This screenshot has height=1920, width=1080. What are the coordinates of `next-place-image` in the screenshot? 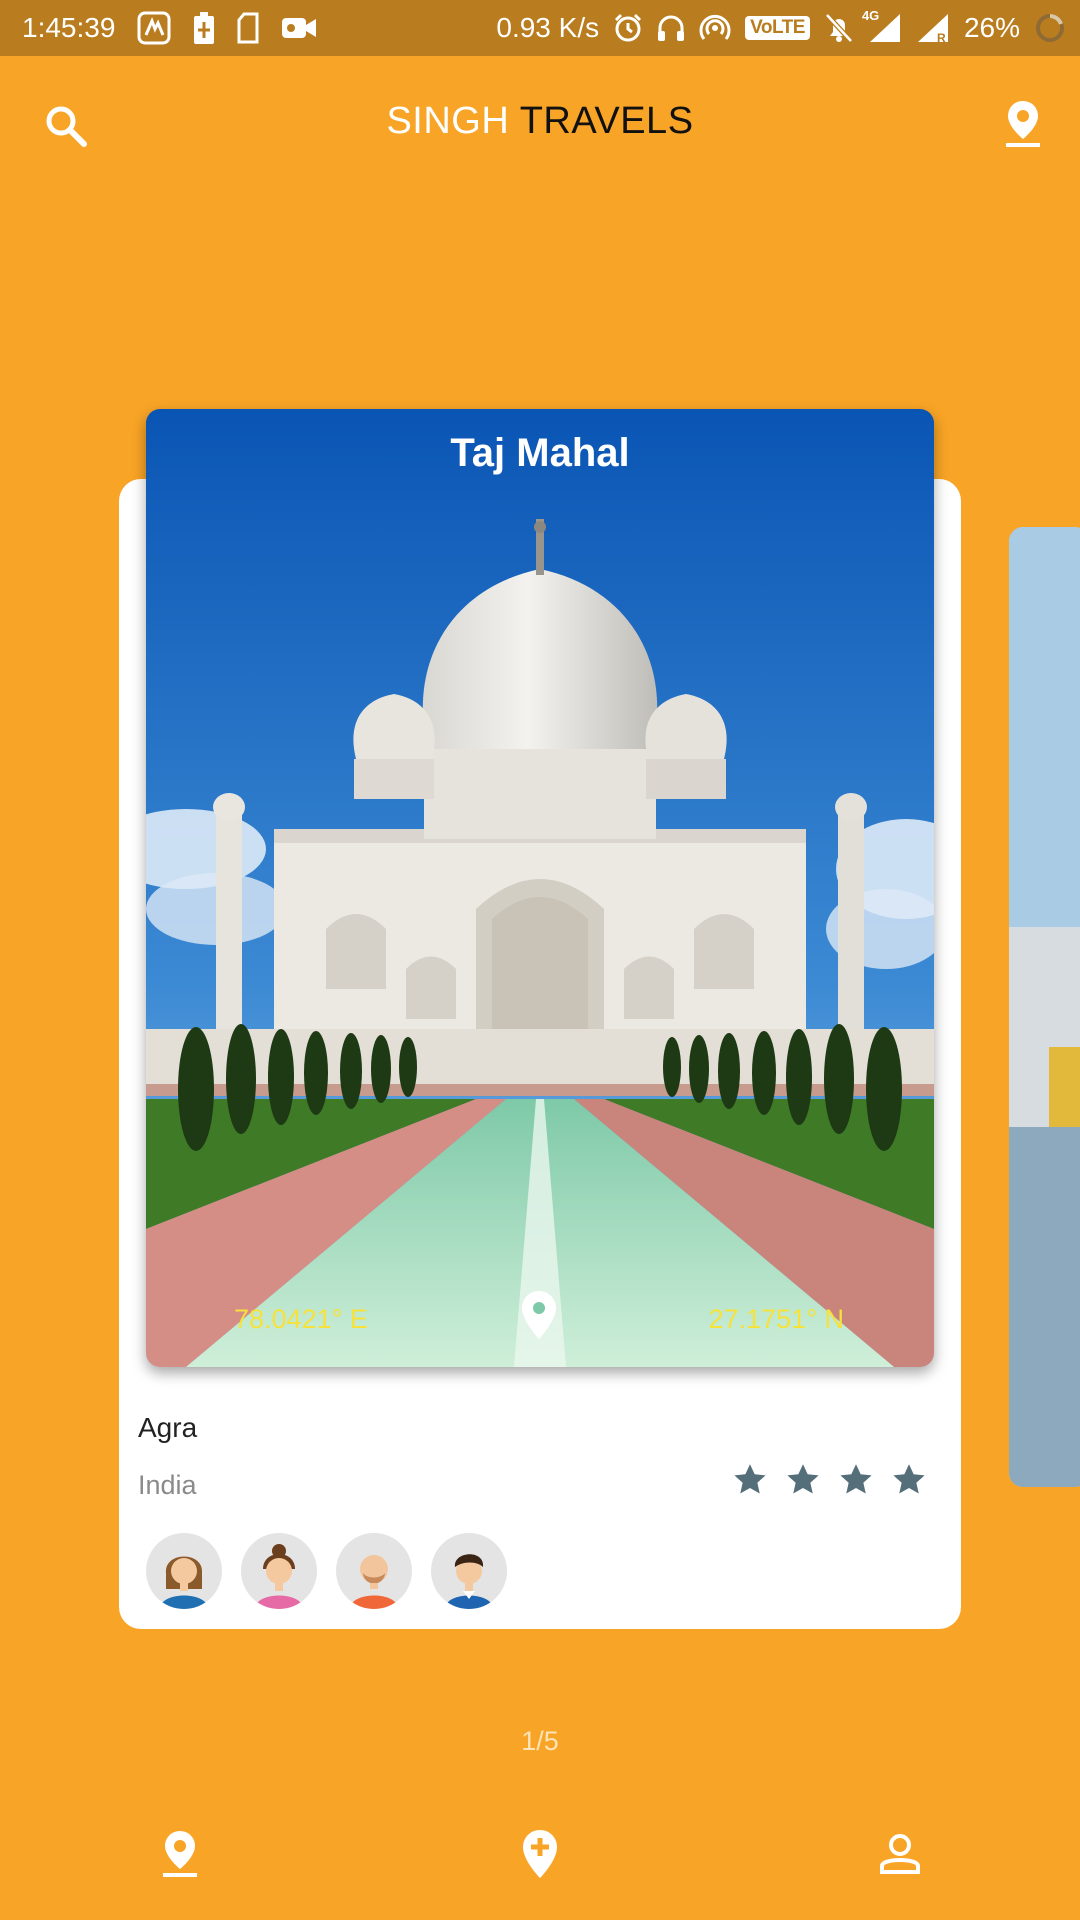 It's located at (1044, 1007).